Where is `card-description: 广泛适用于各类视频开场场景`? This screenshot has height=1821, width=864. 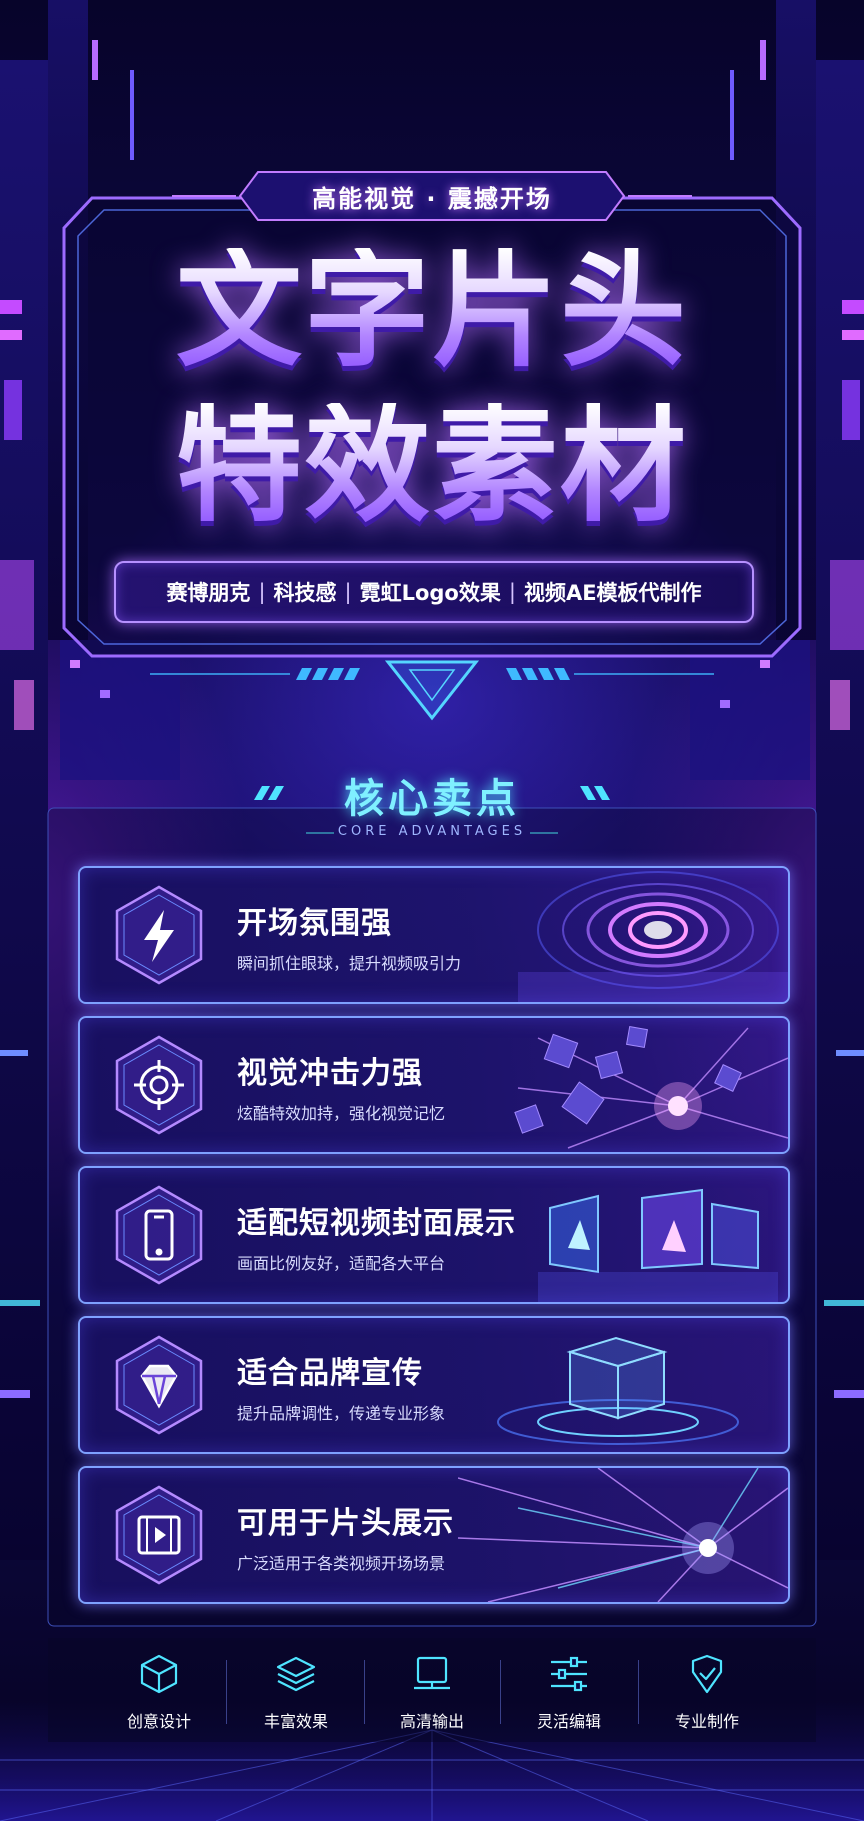 card-description: 广泛适用于各类视频开场场景 is located at coordinates (341, 1563).